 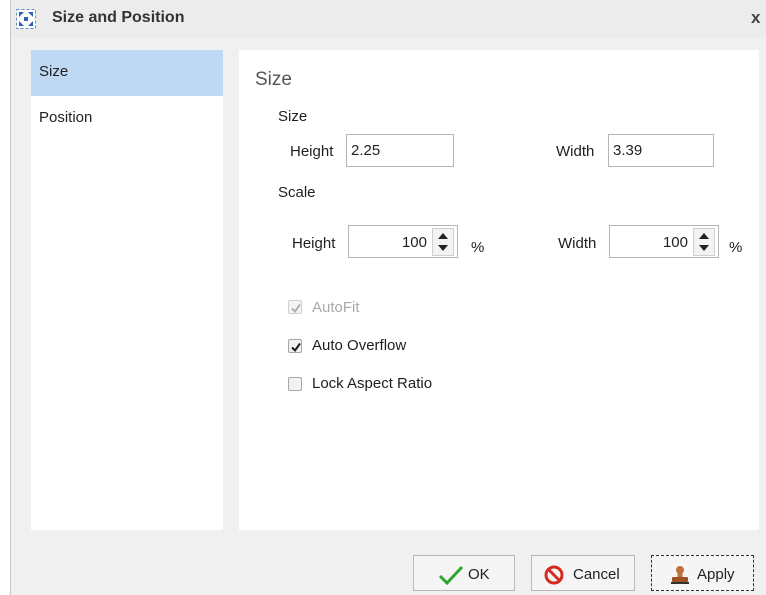 I want to click on stamp-icon, so click(x=680, y=577).